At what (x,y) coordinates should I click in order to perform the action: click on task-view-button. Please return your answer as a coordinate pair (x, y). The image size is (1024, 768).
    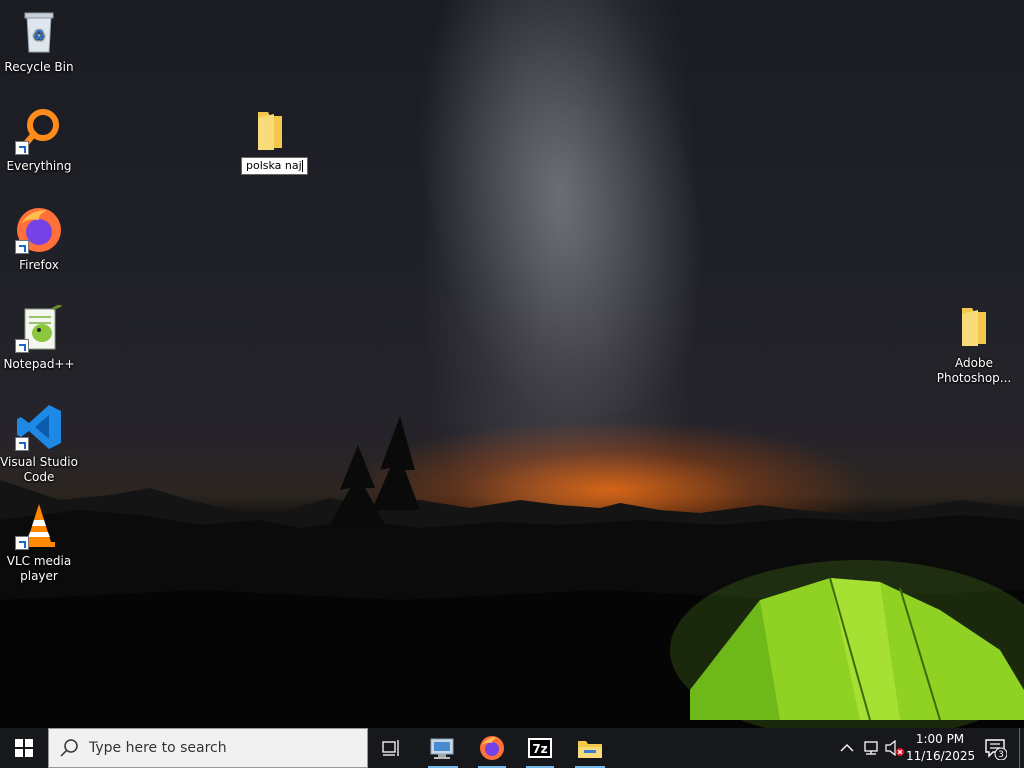
    Looking at the image, I should click on (392, 748).